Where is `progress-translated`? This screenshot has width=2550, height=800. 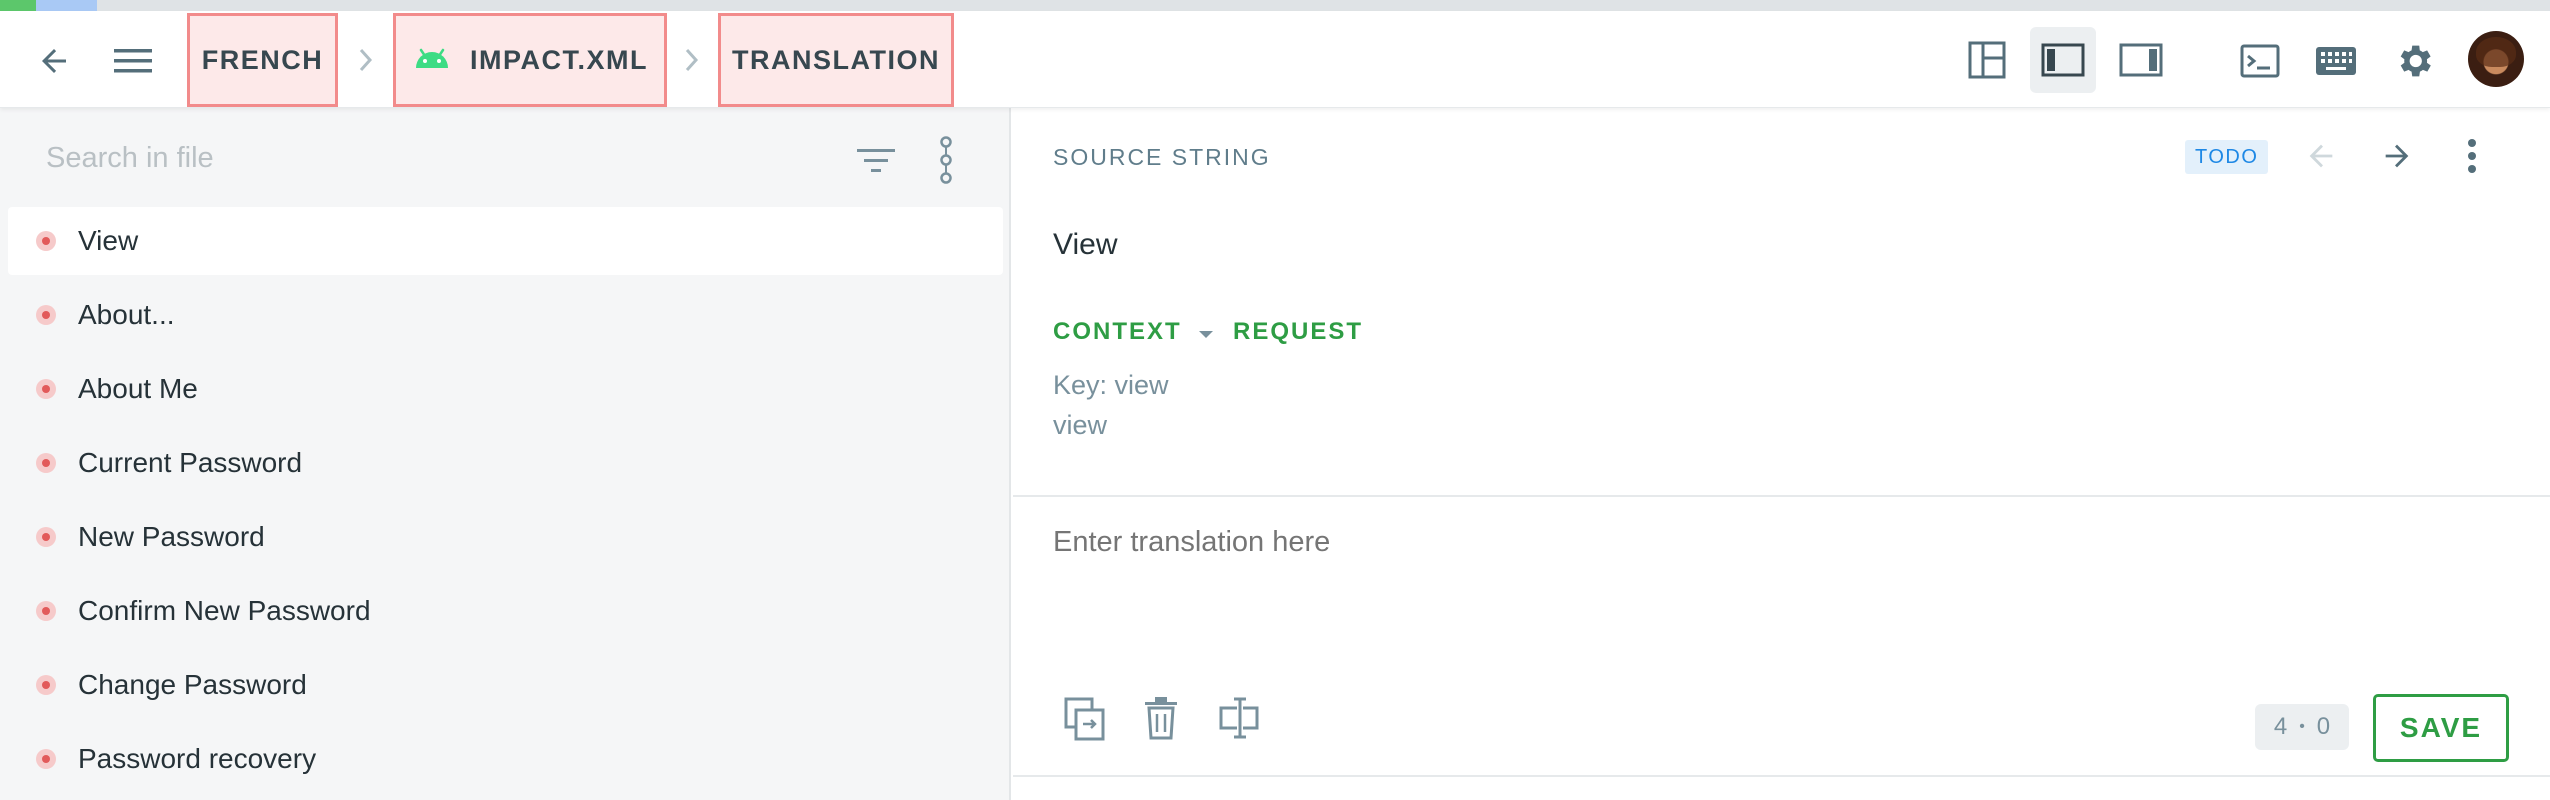 progress-translated is located at coordinates (18, 5).